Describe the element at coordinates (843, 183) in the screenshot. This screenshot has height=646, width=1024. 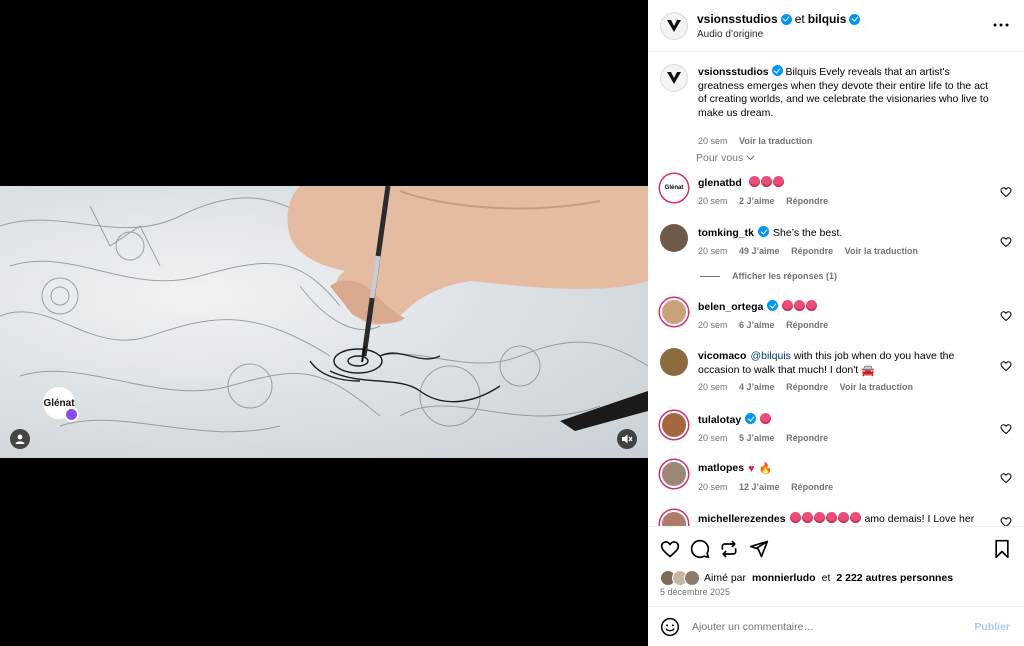
I see `comment-text-block: glenatbd` at that location.